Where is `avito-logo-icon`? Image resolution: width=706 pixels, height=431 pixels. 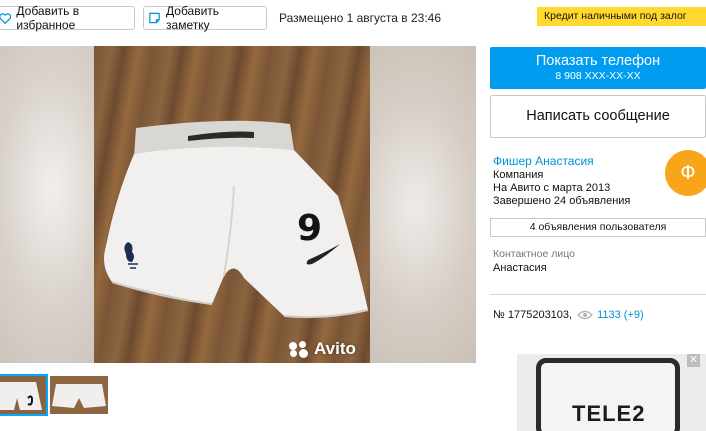 avito-logo-icon is located at coordinates (299, 349).